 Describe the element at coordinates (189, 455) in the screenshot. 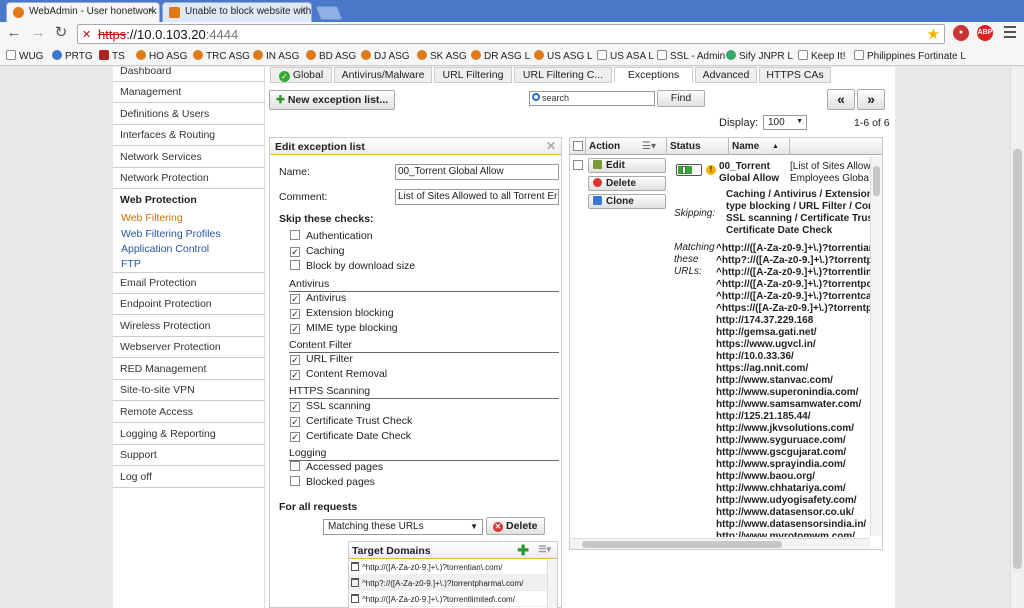

I see `sidebar-item-support: Support` at that location.